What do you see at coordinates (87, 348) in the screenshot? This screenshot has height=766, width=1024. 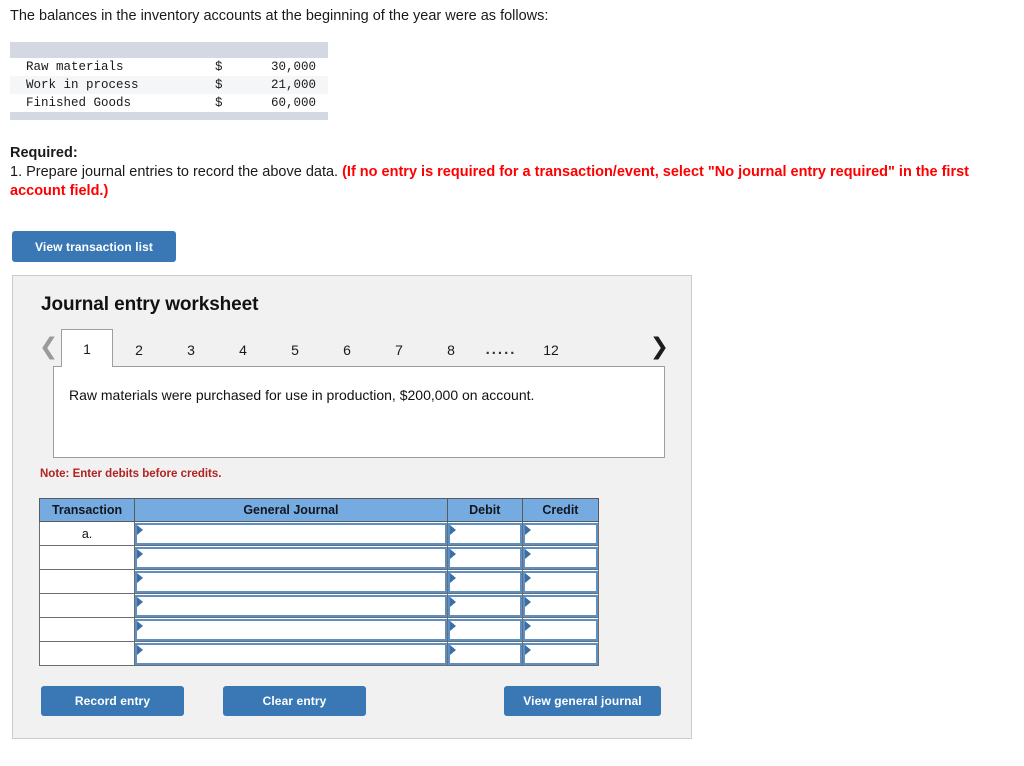 I see `tab-1: 1` at bounding box center [87, 348].